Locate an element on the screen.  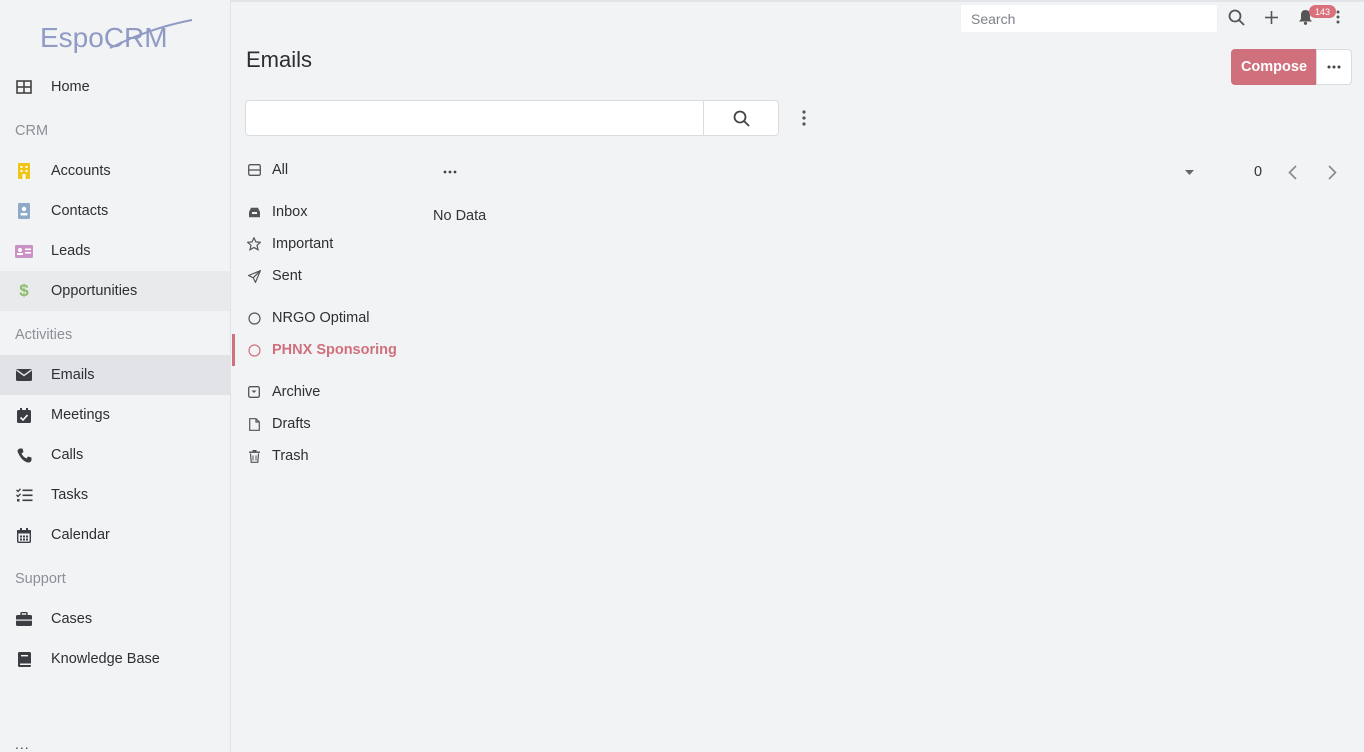
folder-nrgo-optimal: NRGO Optimal is located at coordinates (332, 318).